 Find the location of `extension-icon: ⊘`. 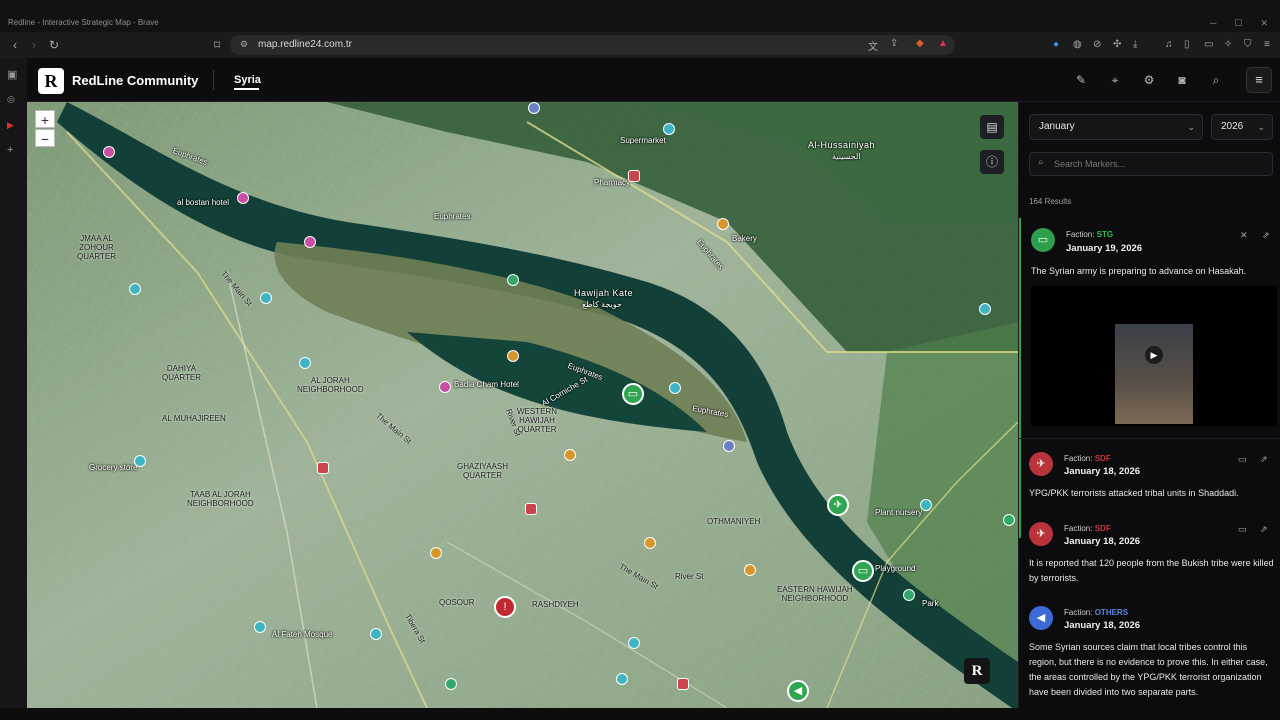

extension-icon: ⊘ is located at coordinates (1097, 44).